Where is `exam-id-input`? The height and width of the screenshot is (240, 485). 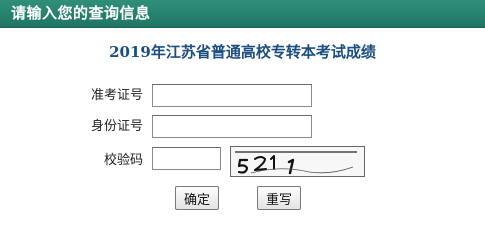 exam-id-input is located at coordinates (232, 95).